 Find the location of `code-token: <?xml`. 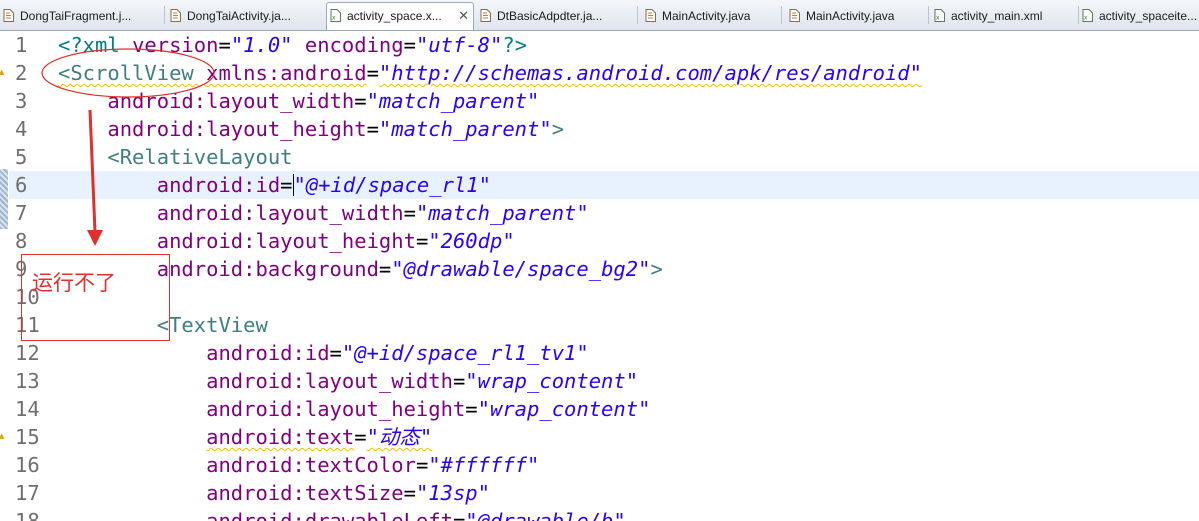

code-token: <?xml is located at coordinates (95, 45).